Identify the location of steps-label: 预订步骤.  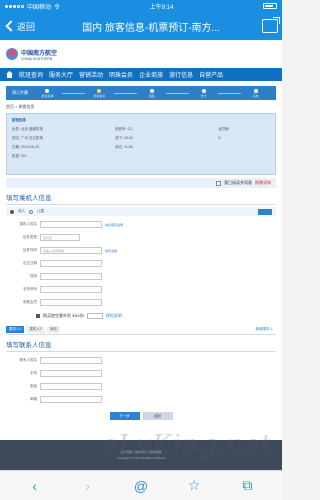
(20, 92).